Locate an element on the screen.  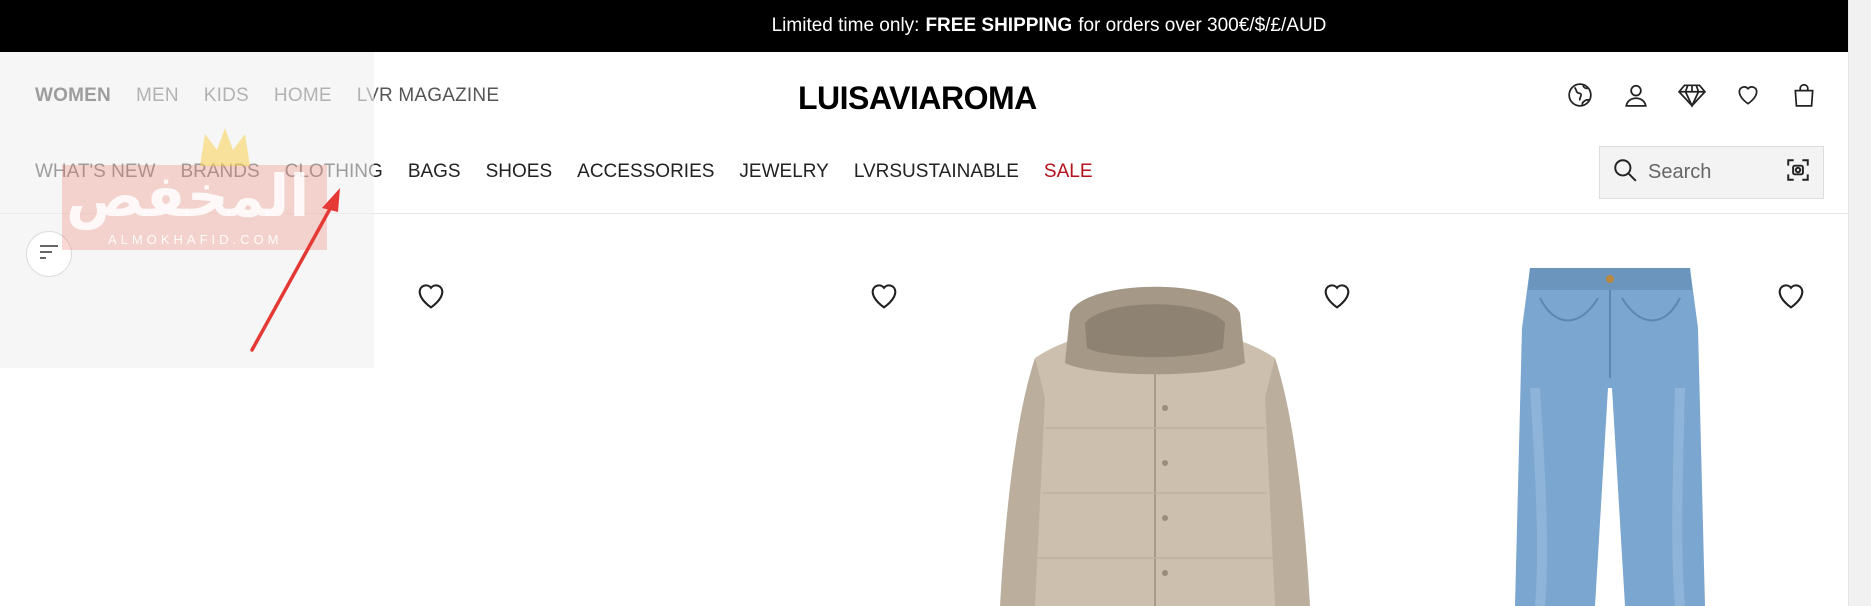
product-image-jeans is located at coordinates (1610, 437).